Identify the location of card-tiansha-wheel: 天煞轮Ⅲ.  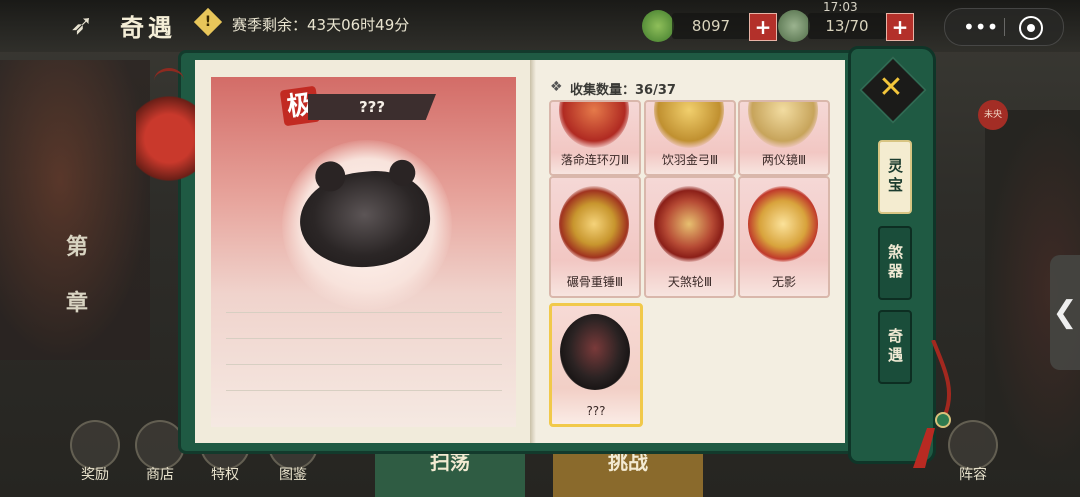
(690, 237).